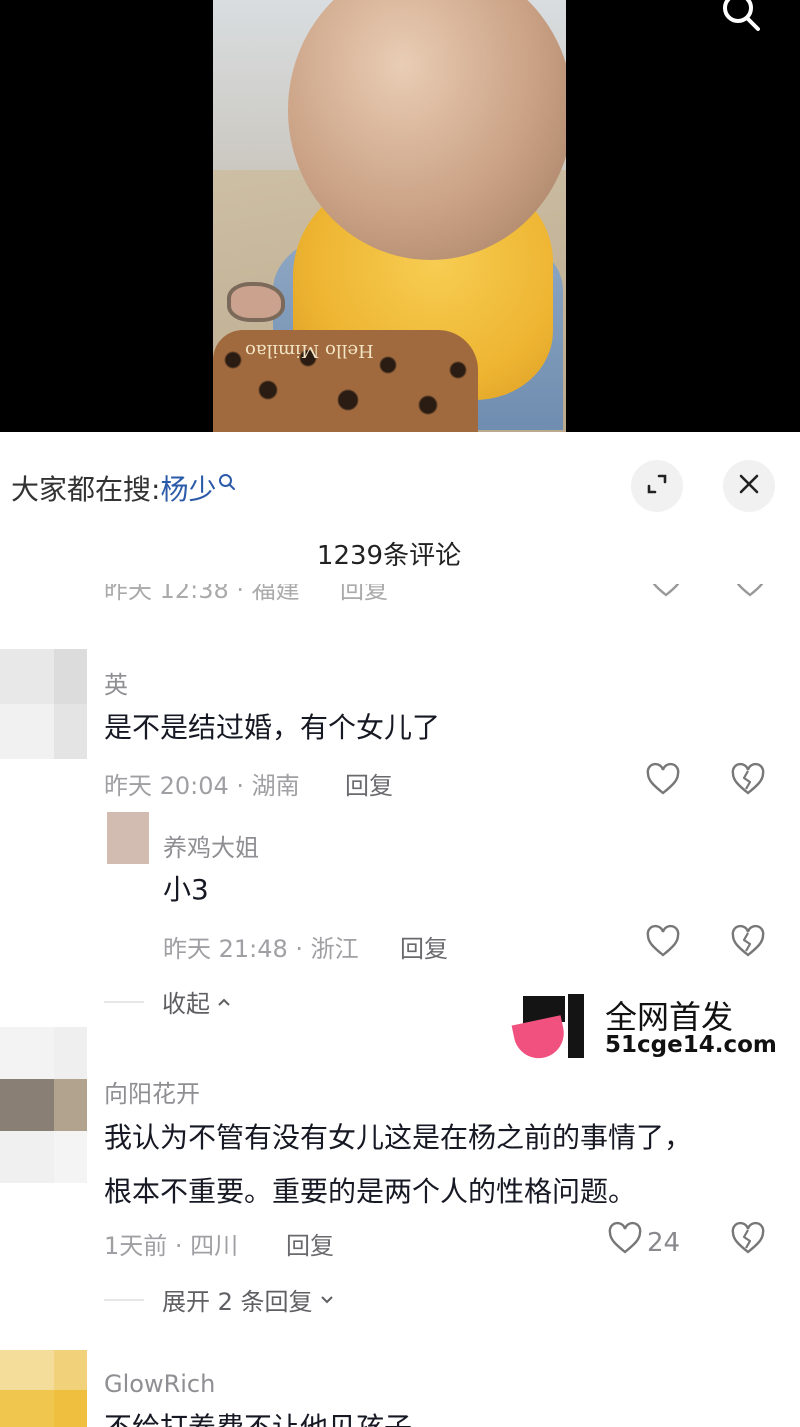  What do you see at coordinates (664, 1242) in the screenshot?
I see `like-count: 24` at bounding box center [664, 1242].